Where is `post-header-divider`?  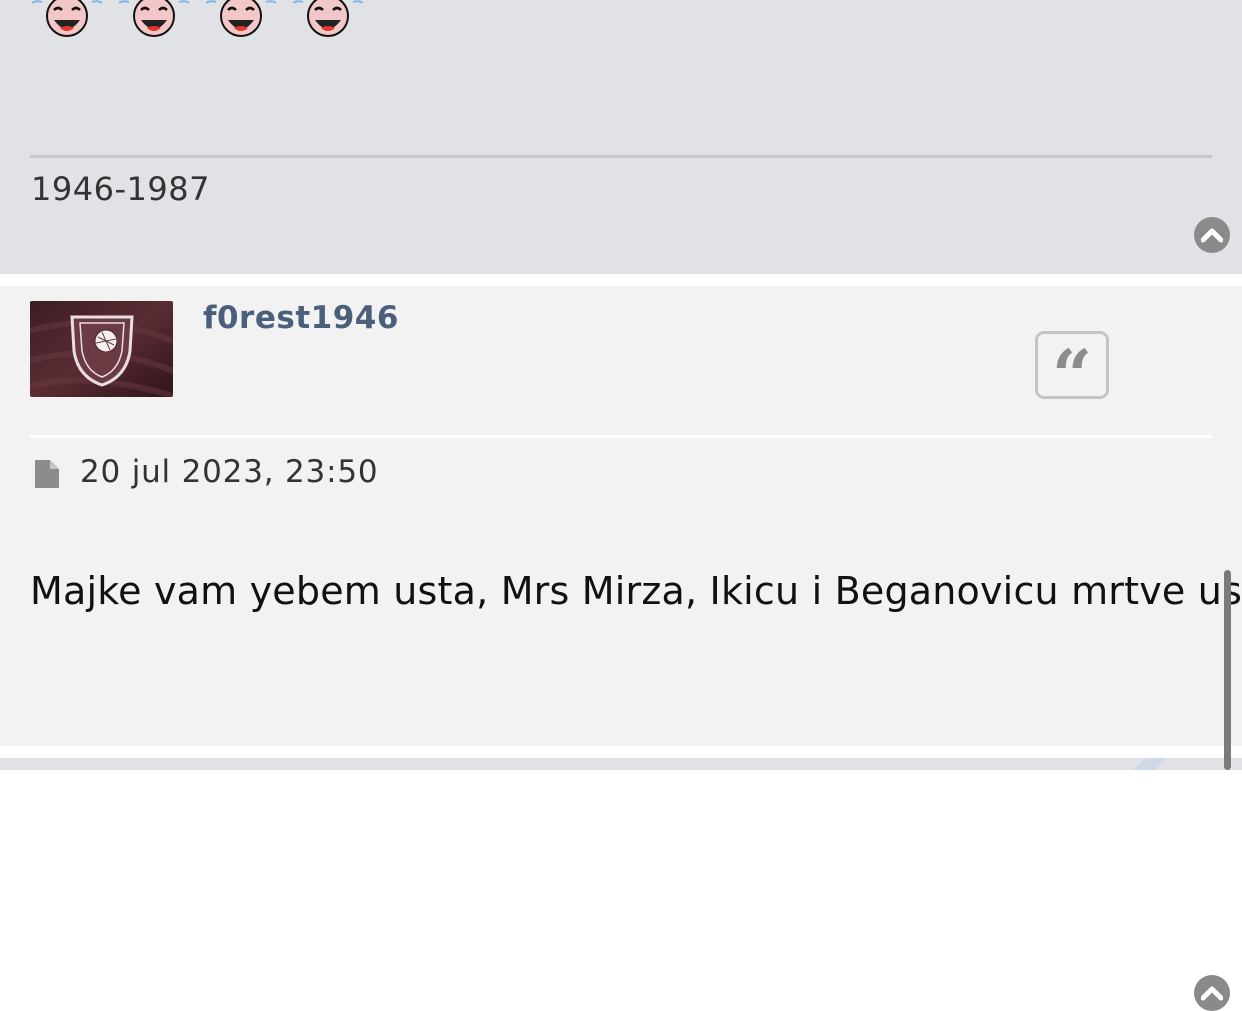 post-header-divider is located at coordinates (621, 436).